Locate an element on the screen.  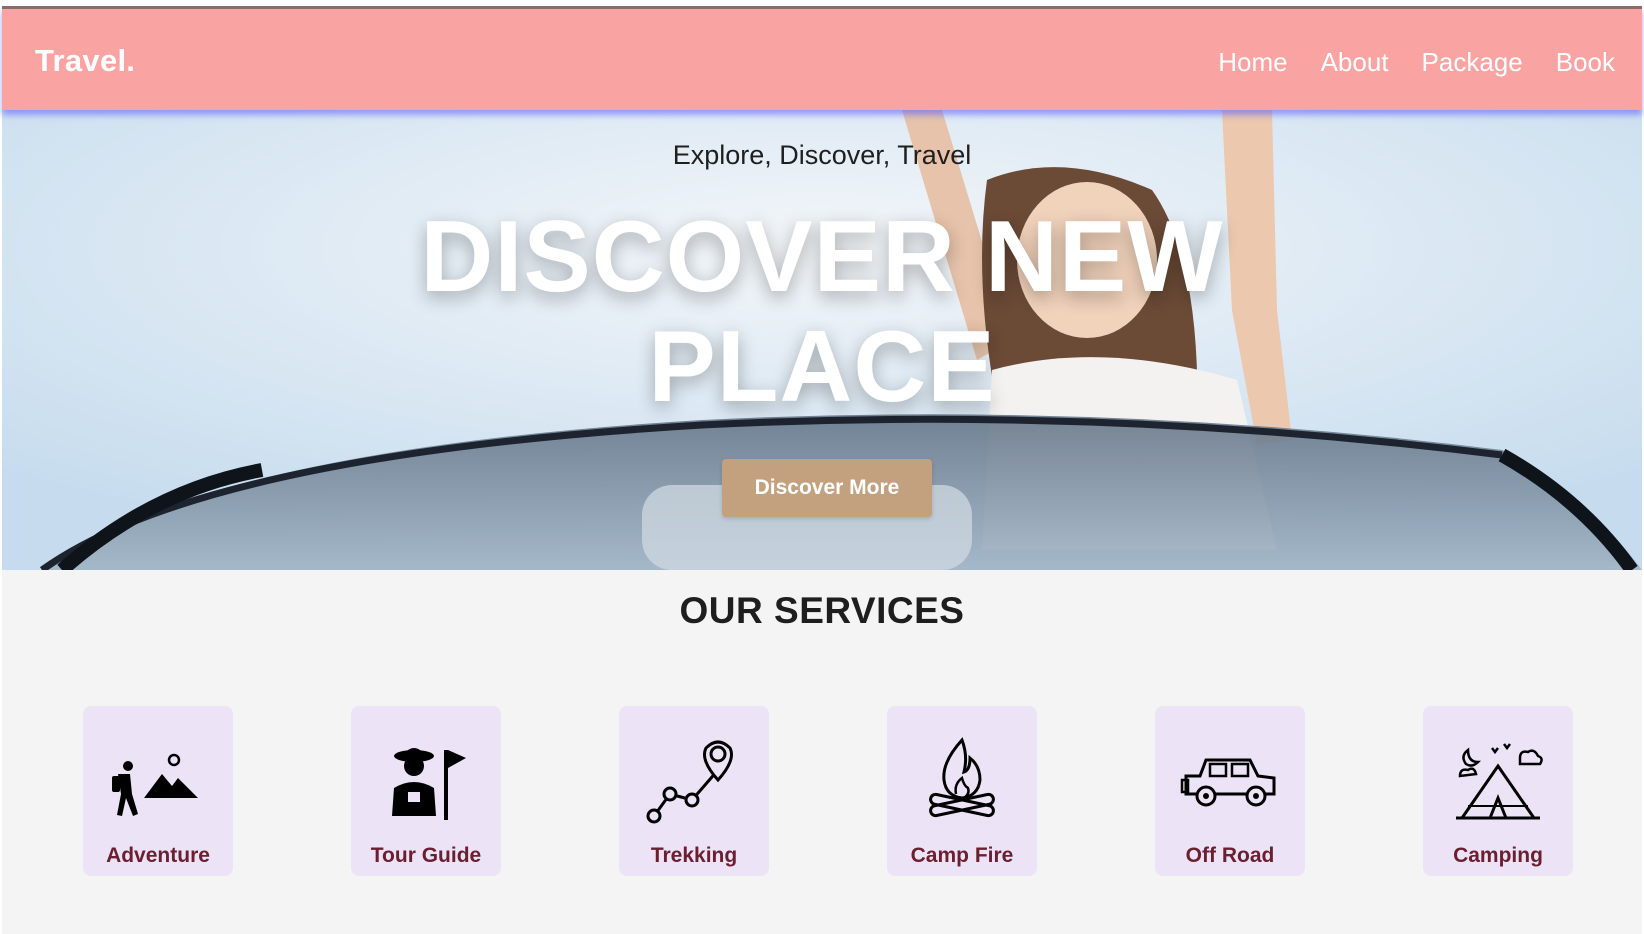
discover-more-button: Discover More is located at coordinates (827, 488).